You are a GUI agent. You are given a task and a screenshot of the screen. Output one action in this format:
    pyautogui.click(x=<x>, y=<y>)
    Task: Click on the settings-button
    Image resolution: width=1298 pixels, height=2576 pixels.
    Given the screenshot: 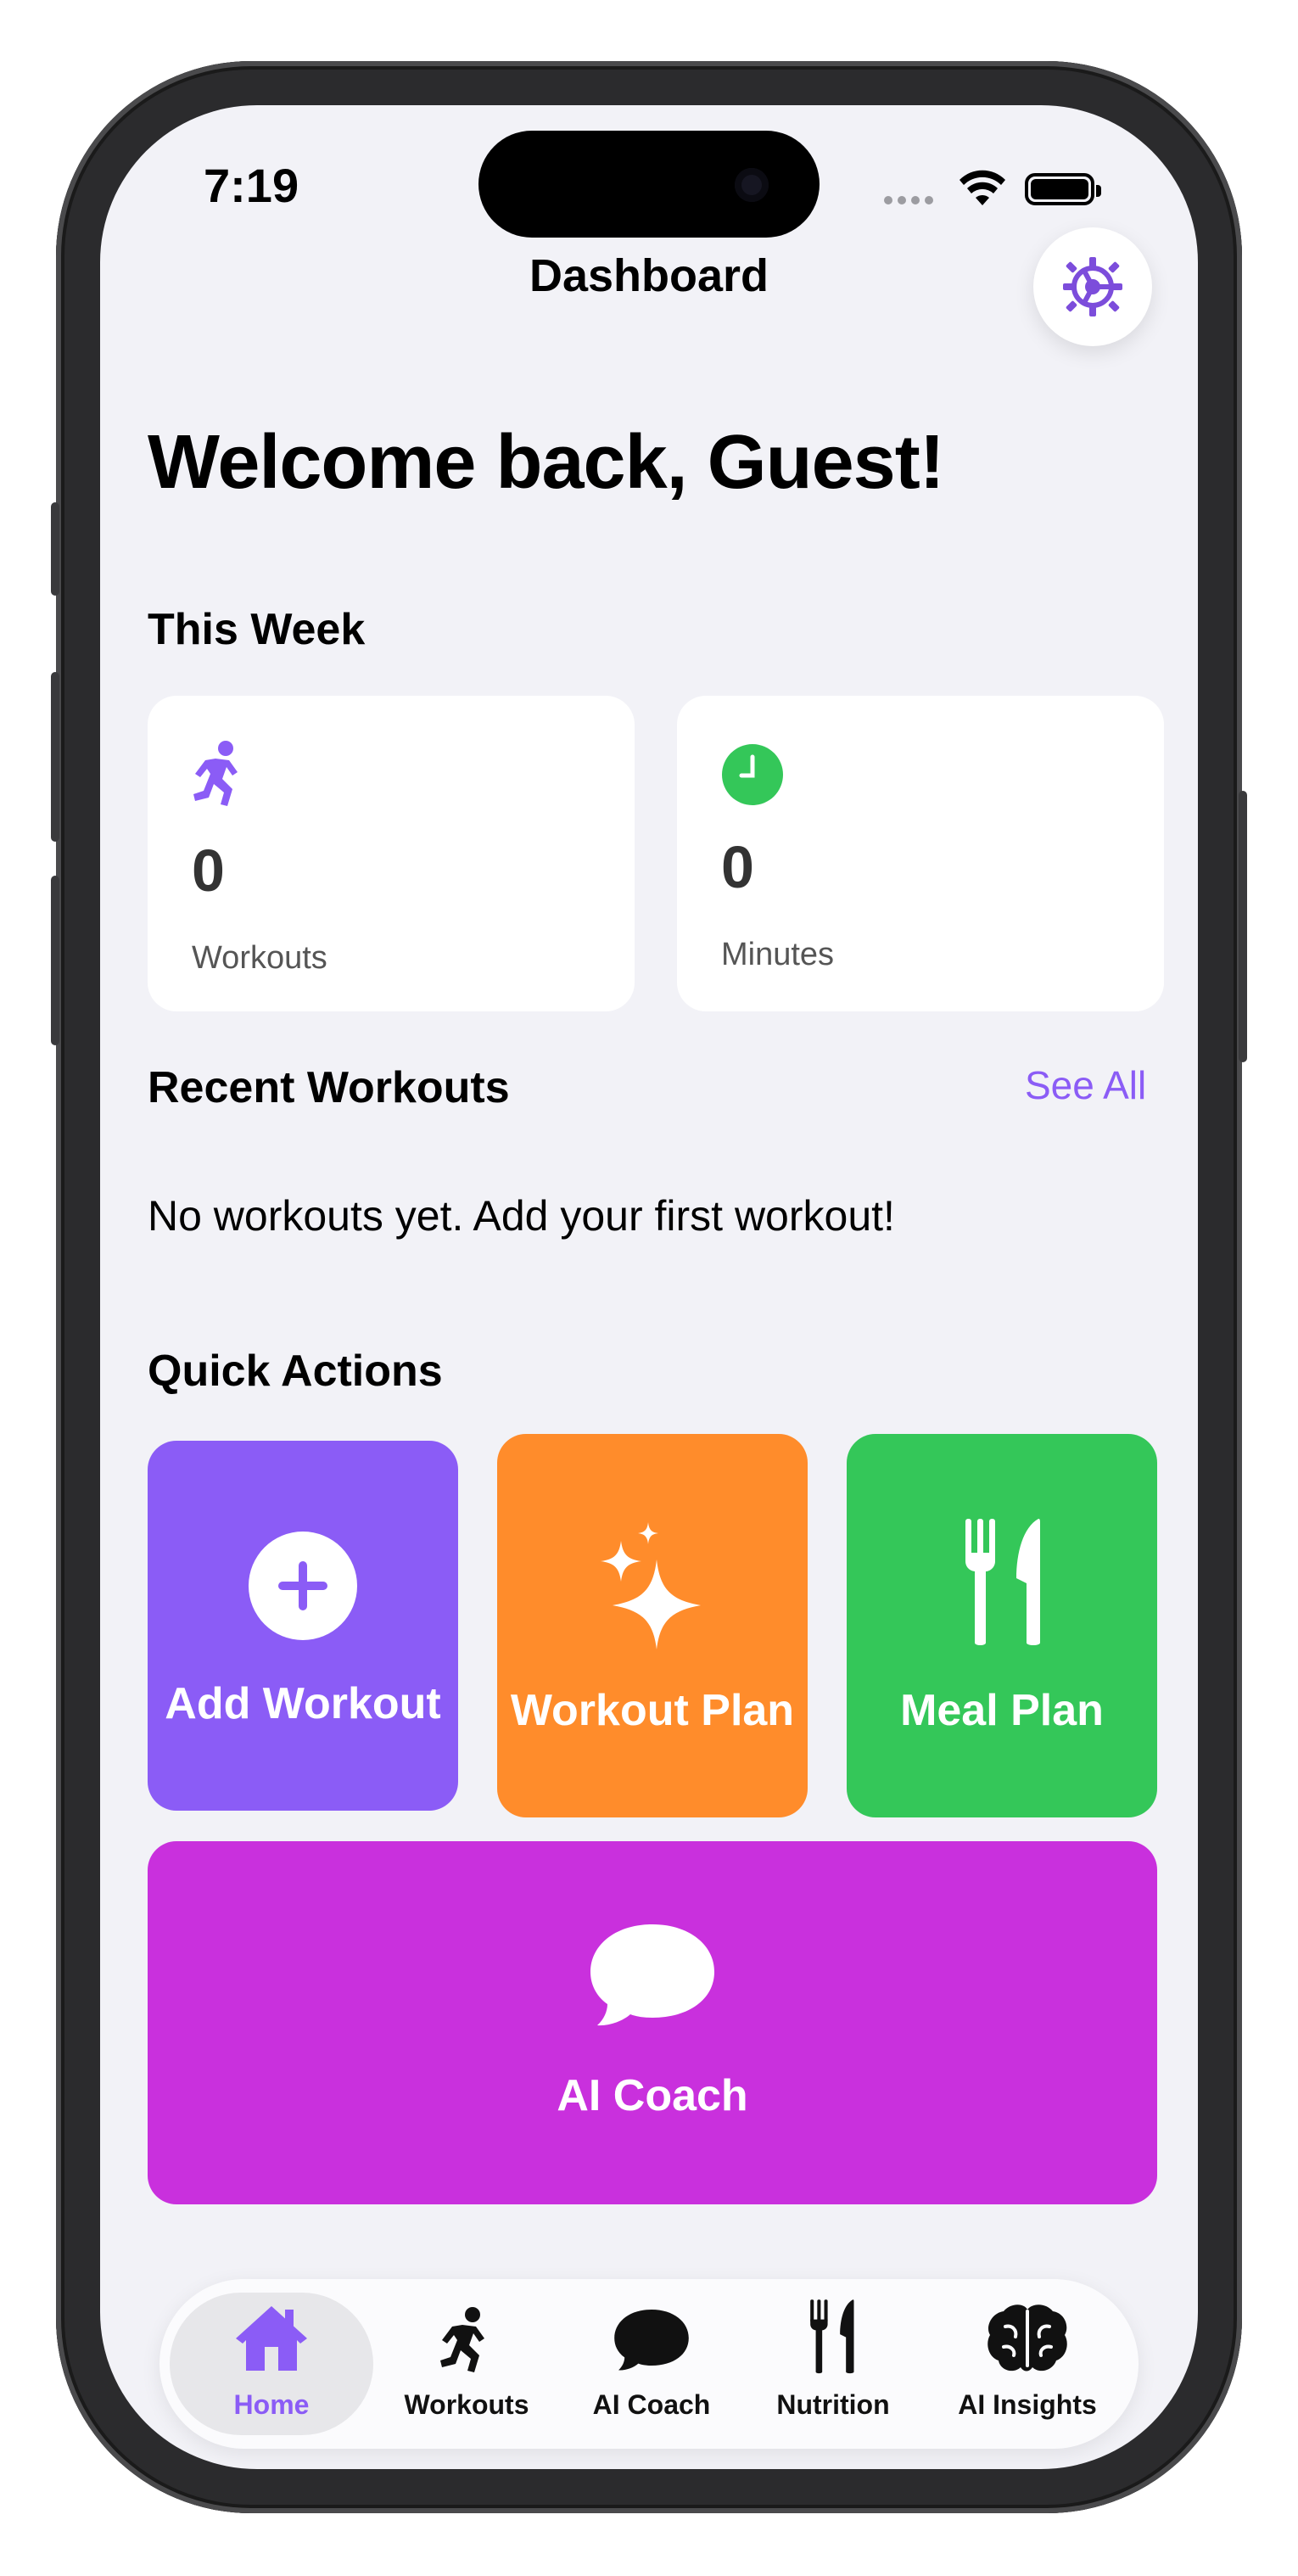 What is the action you would take?
    pyautogui.click(x=1092, y=286)
    